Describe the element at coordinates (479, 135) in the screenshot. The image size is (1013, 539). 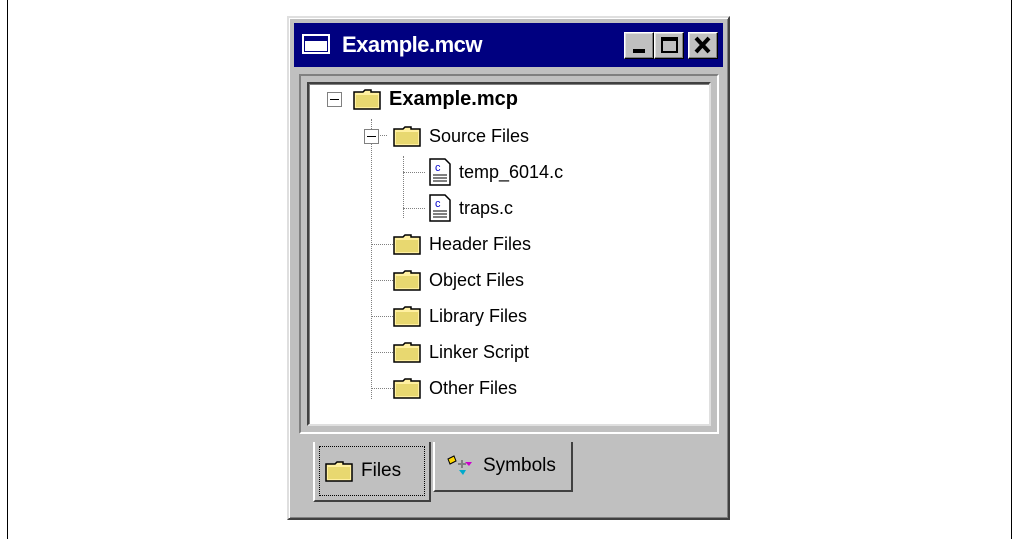
I see `tree-item-label: Source Files` at that location.